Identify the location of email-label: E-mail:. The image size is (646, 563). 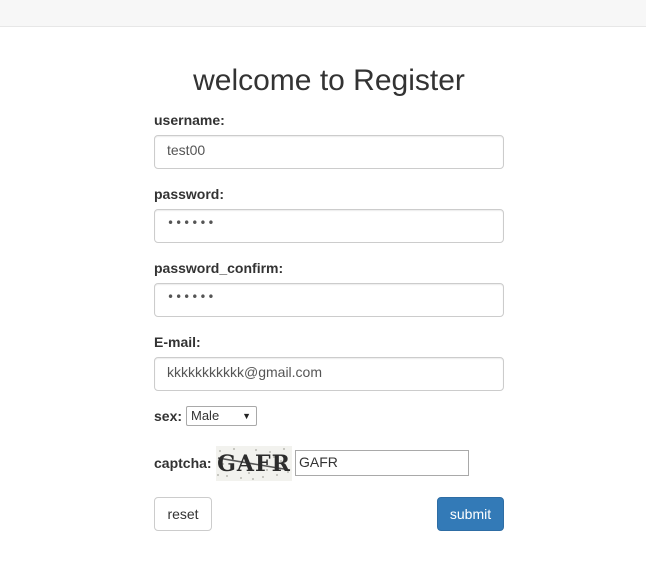
(177, 342).